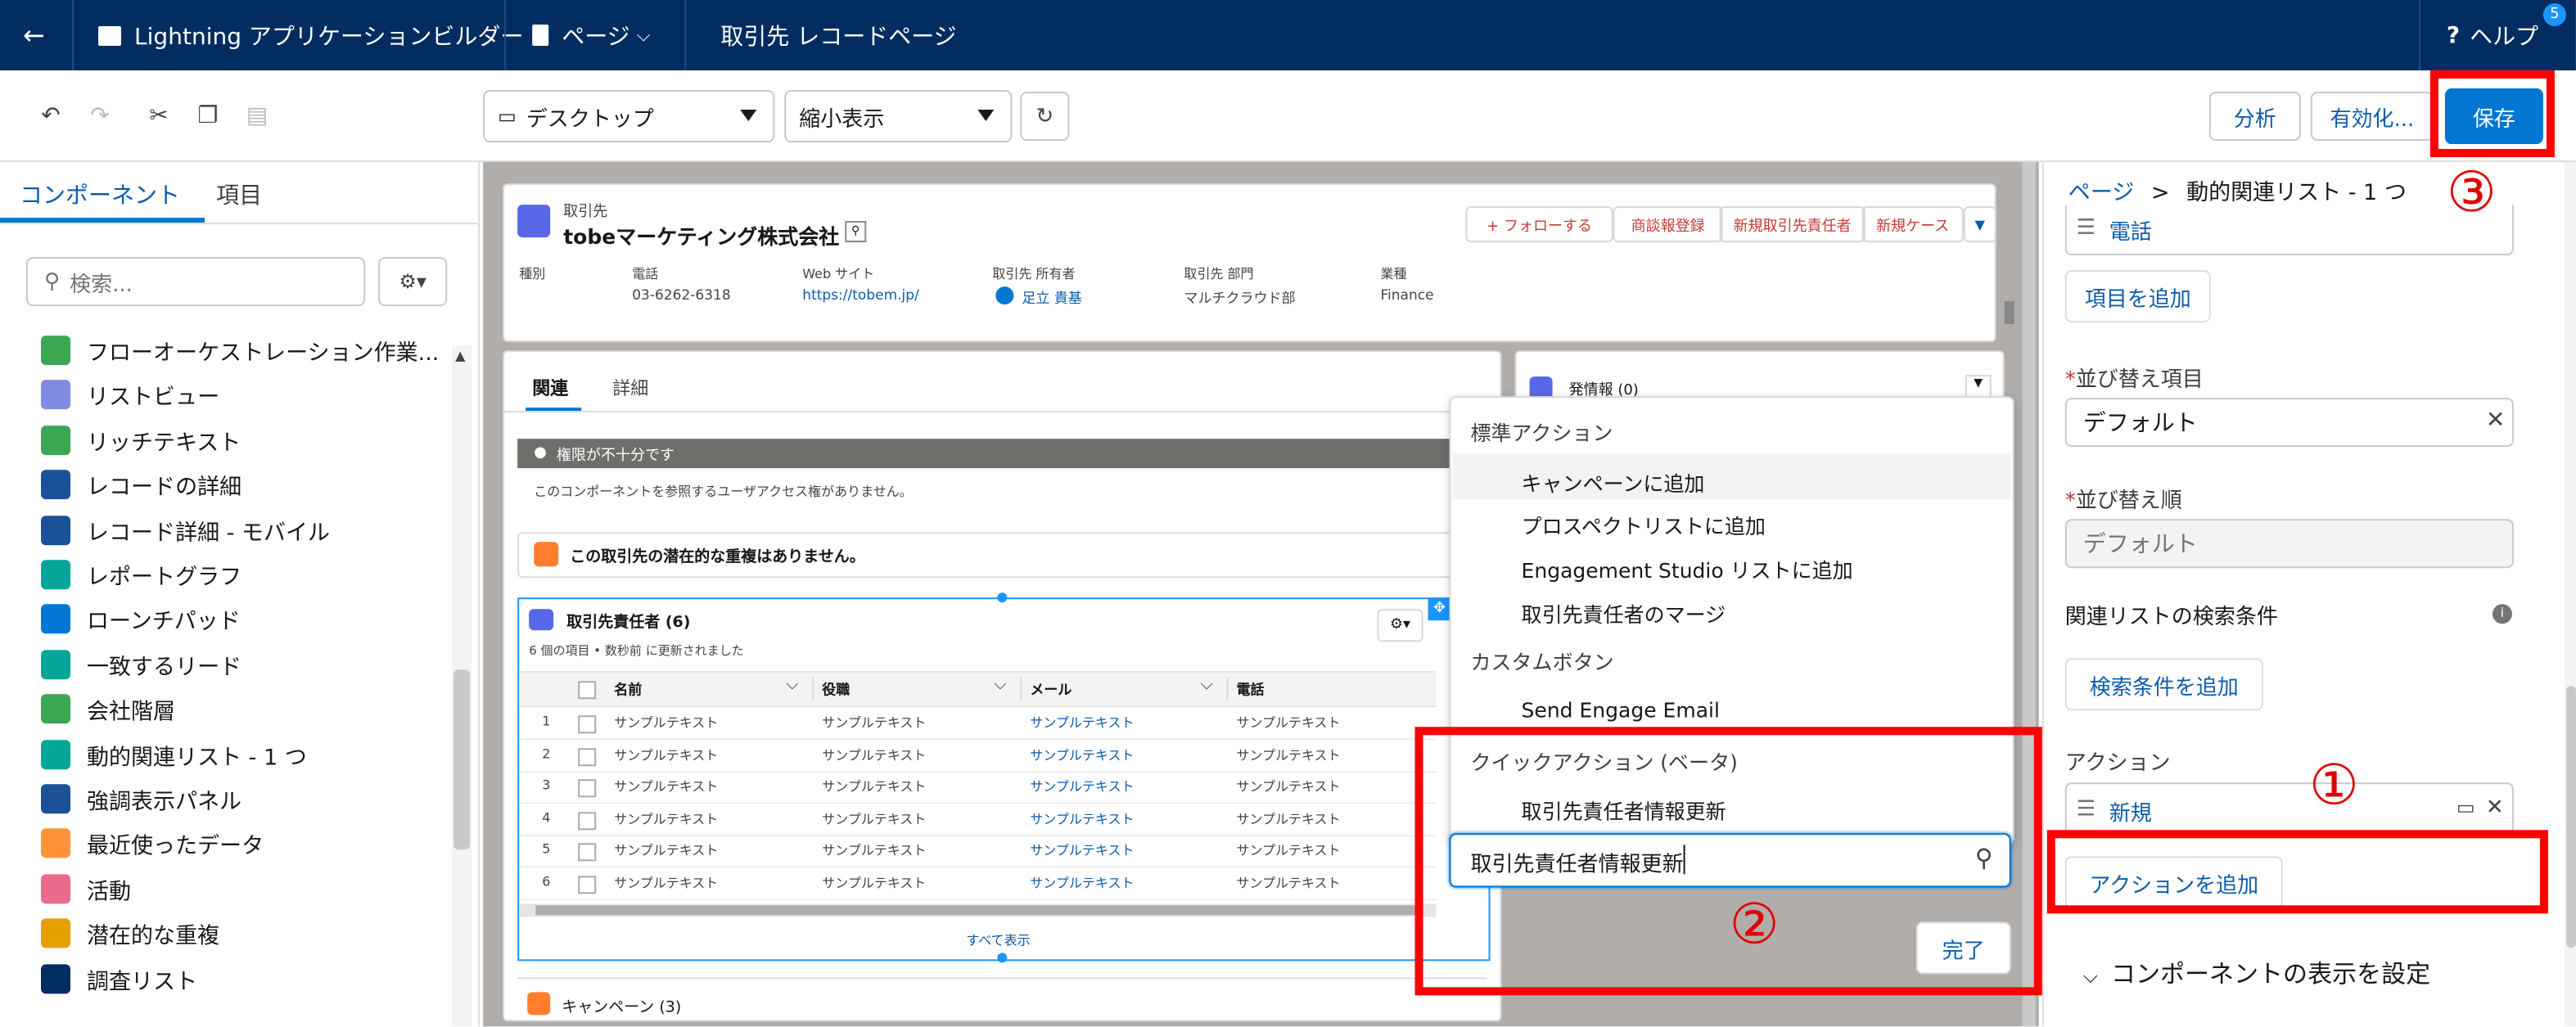 The image size is (2576, 1027). I want to click on more-actions-icon: ▼, so click(1979, 224).